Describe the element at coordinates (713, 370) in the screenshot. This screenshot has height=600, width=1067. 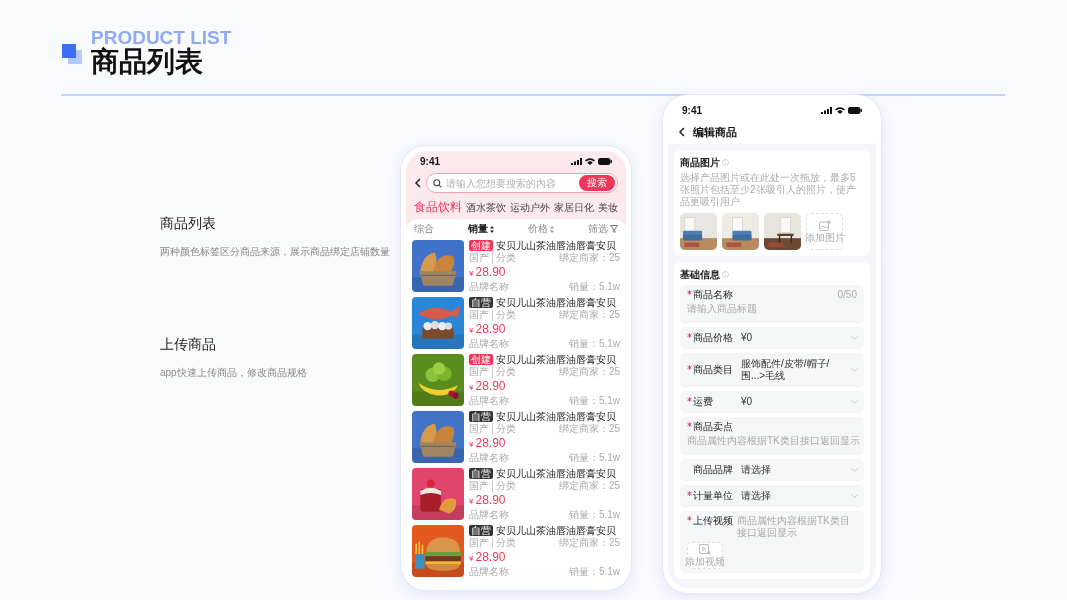
I see `field-label: 商品类目` at that location.